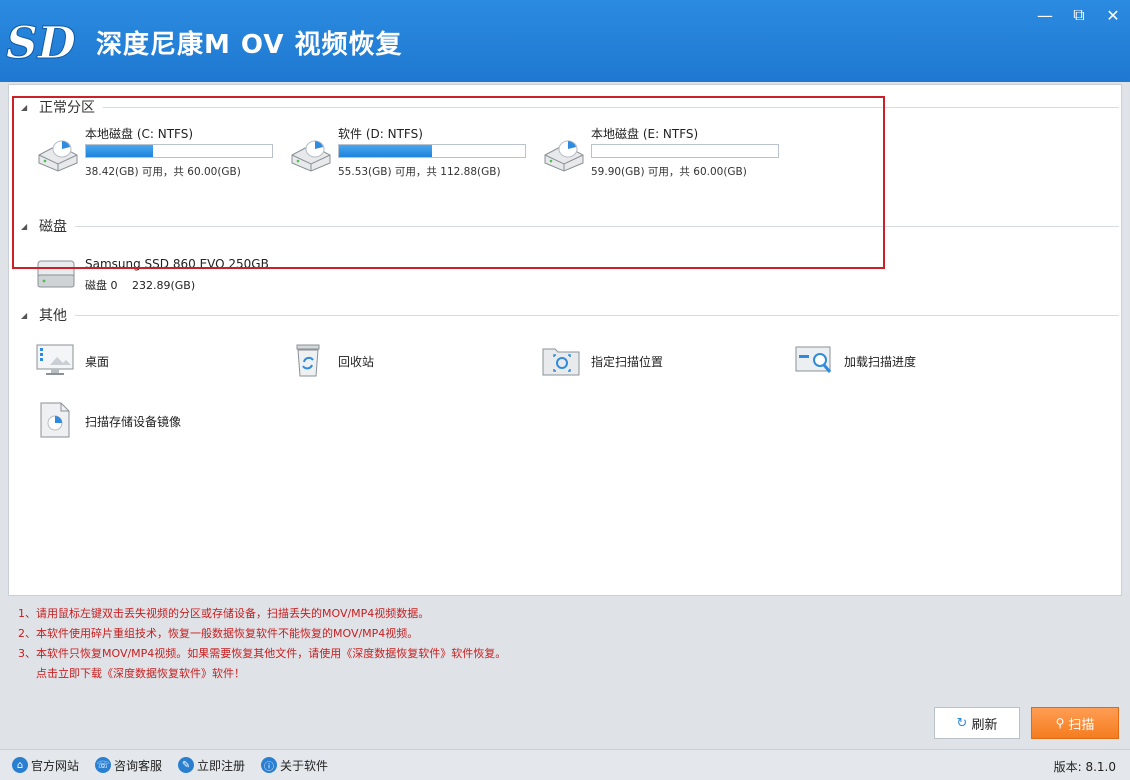  What do you see at coordinates (145, 361) in the screenshot?
I see `desktop-item: 桌面` at bounding box center [145, 361].